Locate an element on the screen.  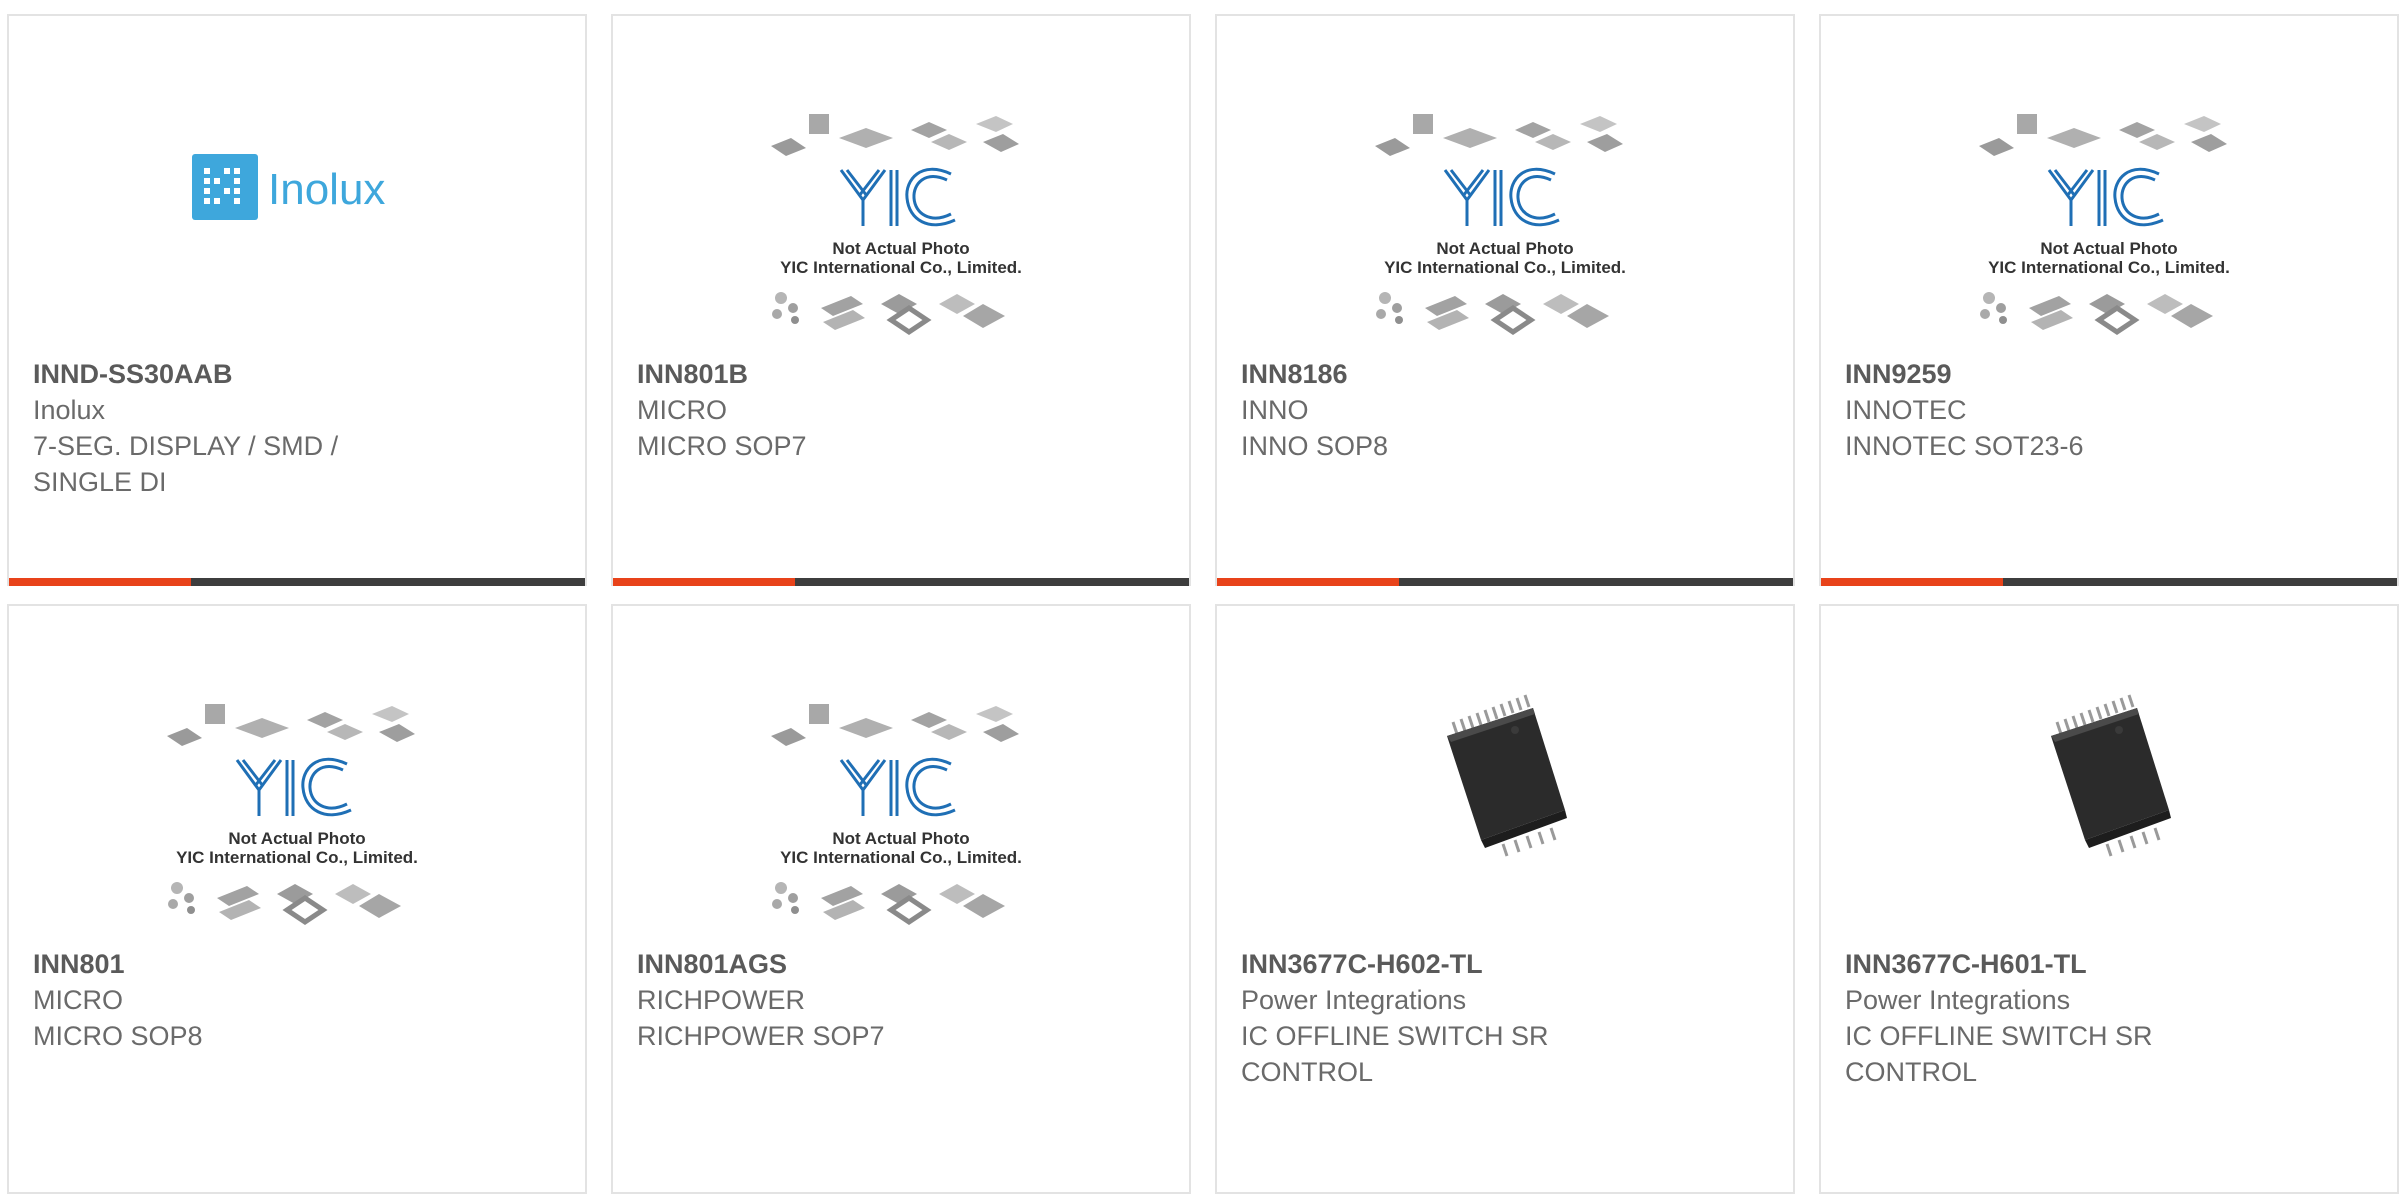
description: RICHPOWER SOP7 is located at coordinates (761, 1036).